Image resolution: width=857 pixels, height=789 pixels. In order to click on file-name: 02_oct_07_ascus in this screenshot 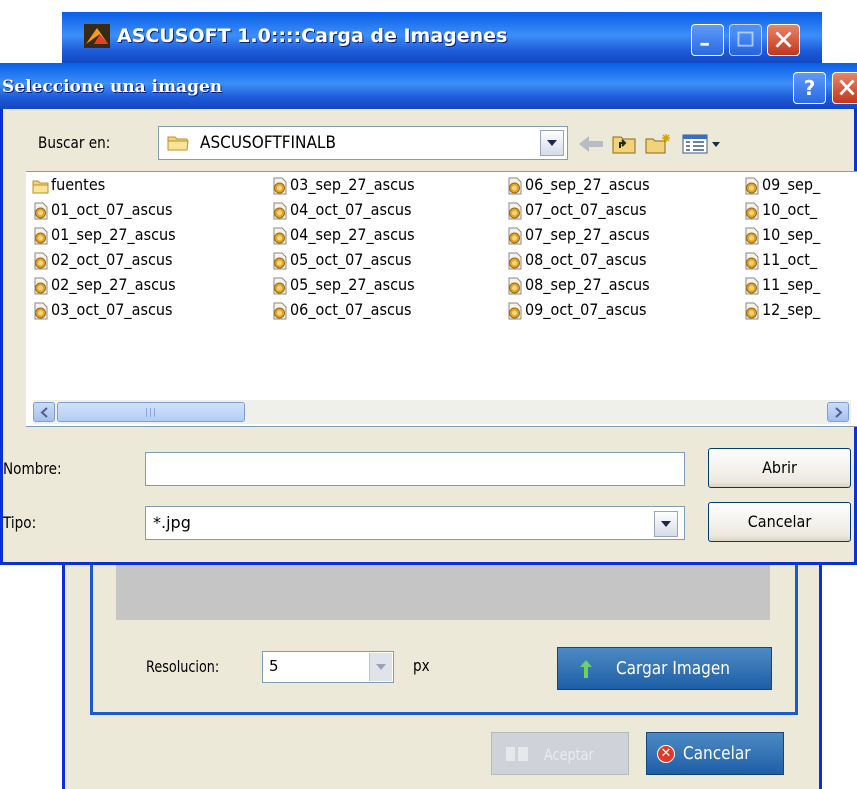, I will do `click(112, 259)`.